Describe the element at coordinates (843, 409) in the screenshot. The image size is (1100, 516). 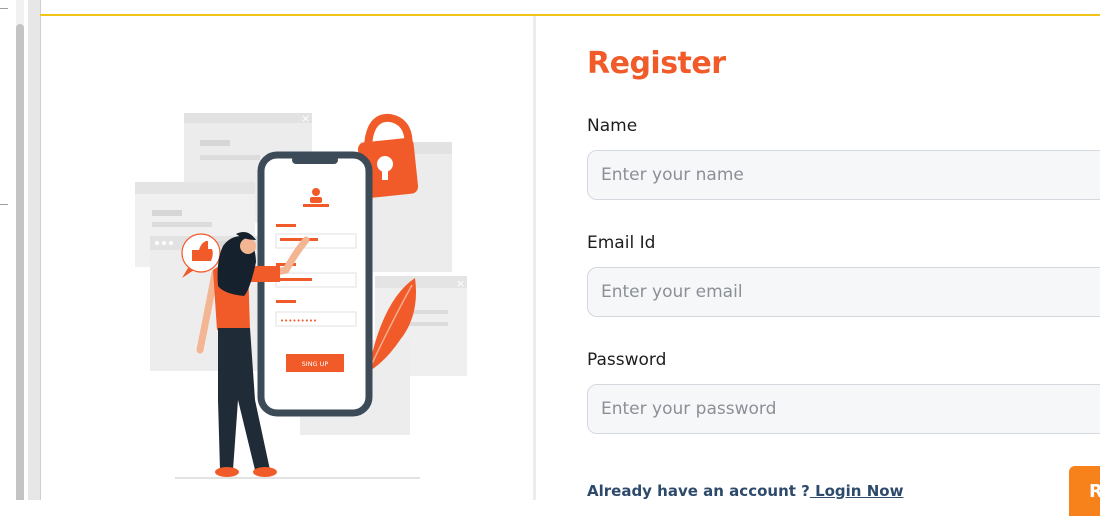
I see `password-input` at that location.